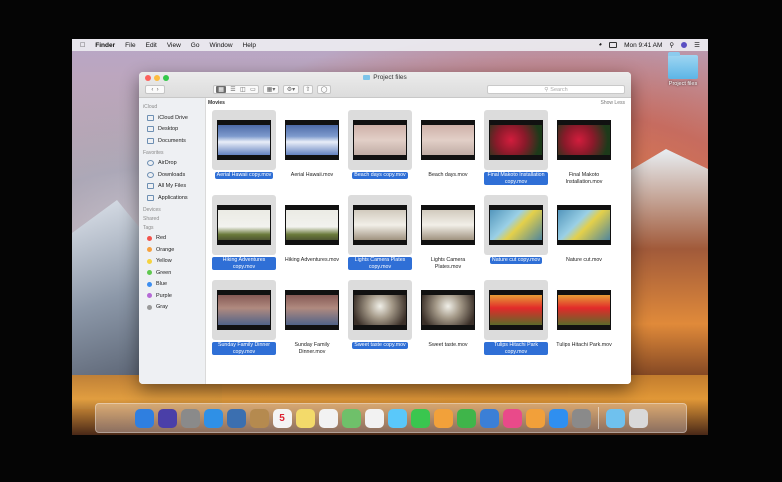 The height and width of the screenshot is (482, 782). Describe the element at coordinates (244, 322) in the screenshot. I see `file-item: Sunday Family Dinner copy.mov` at that location.